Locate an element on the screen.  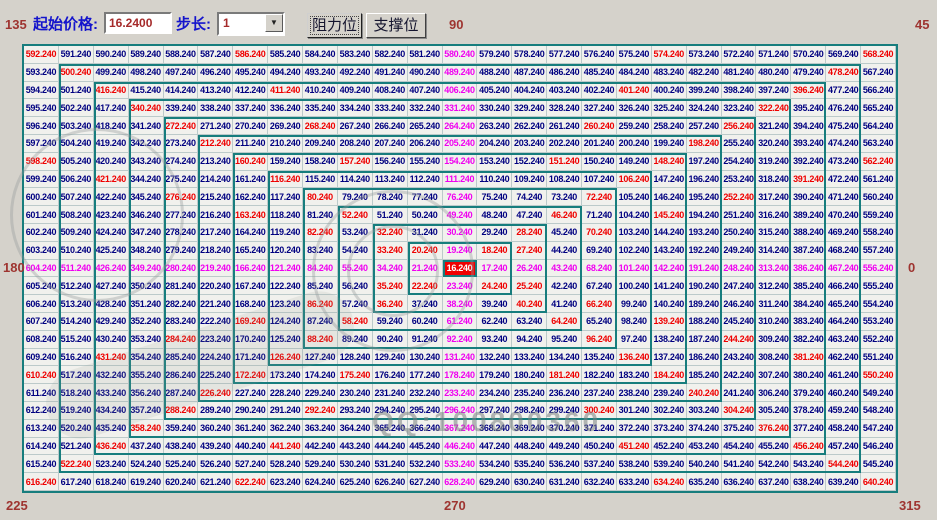
grid-cell: 402.240 is located at coordinates (599, 90).